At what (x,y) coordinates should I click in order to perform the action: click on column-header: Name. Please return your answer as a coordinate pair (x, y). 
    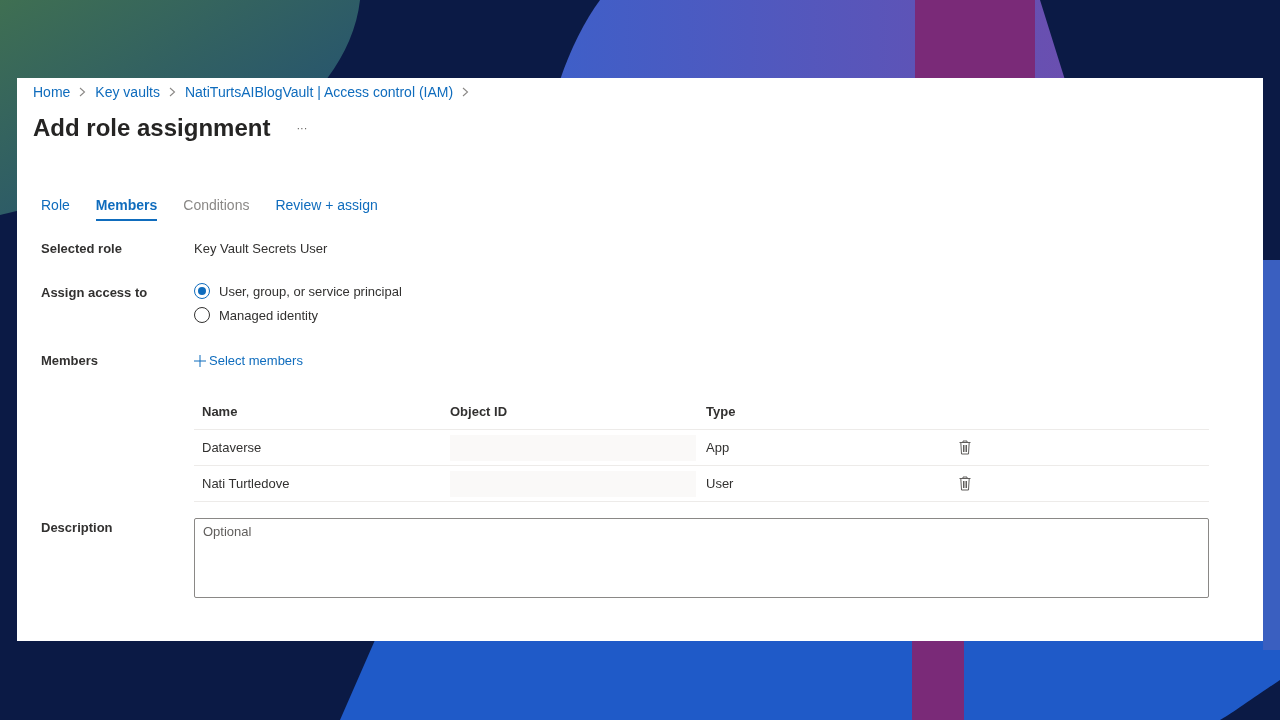
    Looking at the image, I should click on (220, 411).